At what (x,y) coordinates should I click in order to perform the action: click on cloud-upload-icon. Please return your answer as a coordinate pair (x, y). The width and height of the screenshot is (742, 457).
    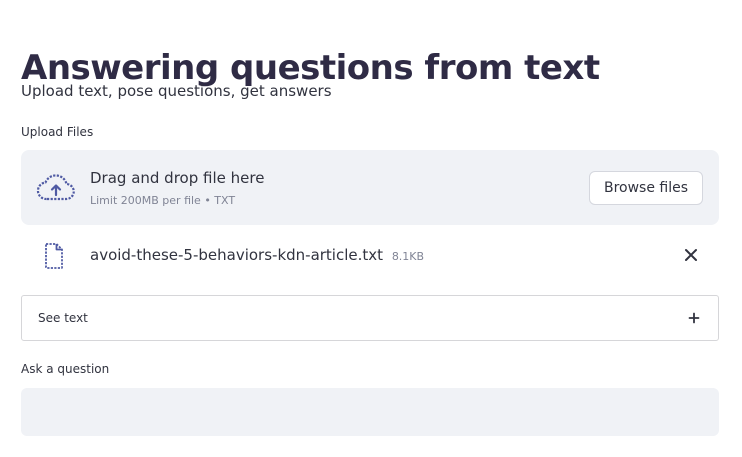
    Looking at the image, I should click on (55, 187).